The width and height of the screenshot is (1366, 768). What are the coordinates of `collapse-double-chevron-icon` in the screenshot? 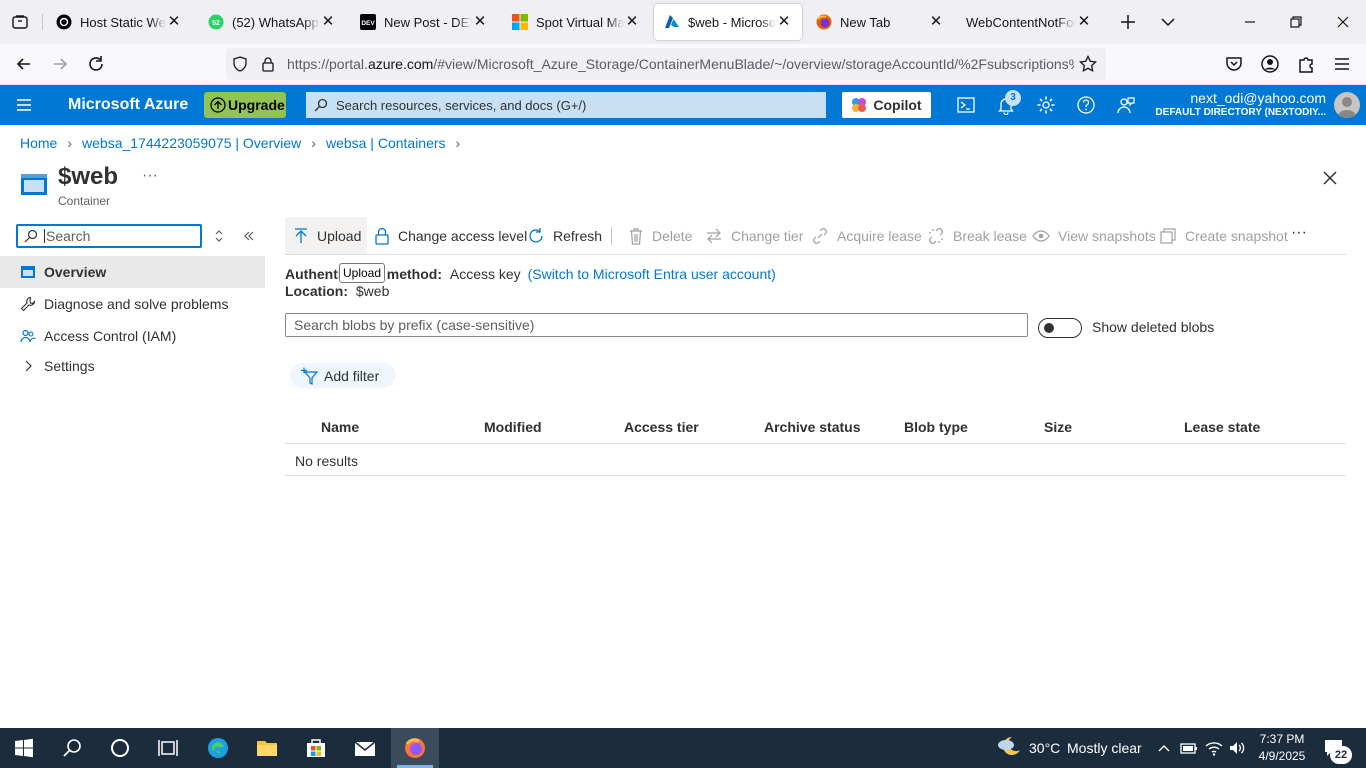 It's located at (249, 236).